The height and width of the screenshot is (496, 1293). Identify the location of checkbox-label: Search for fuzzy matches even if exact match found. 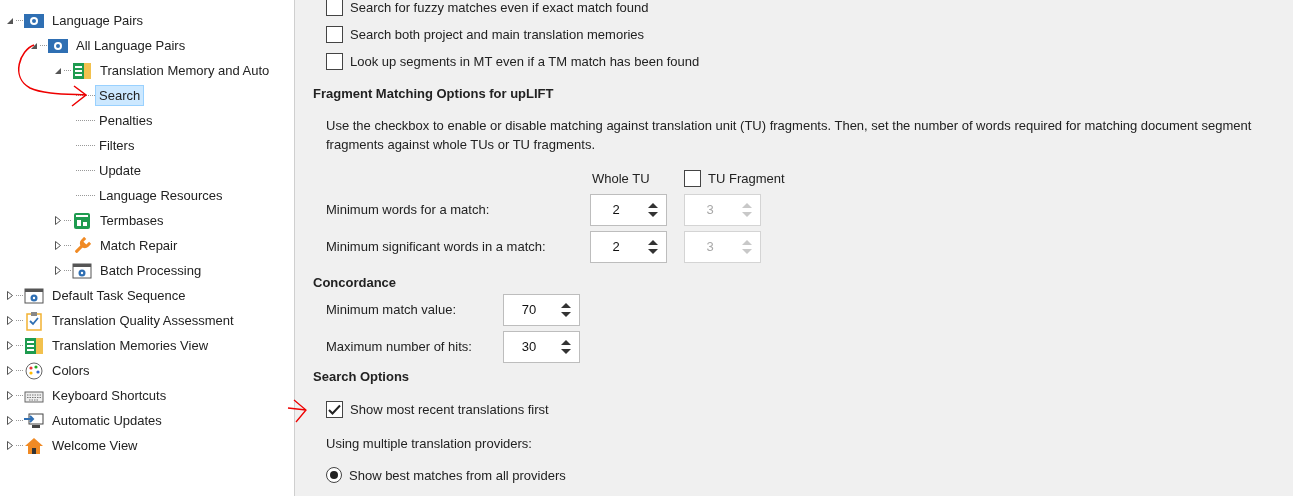
(499, 8).